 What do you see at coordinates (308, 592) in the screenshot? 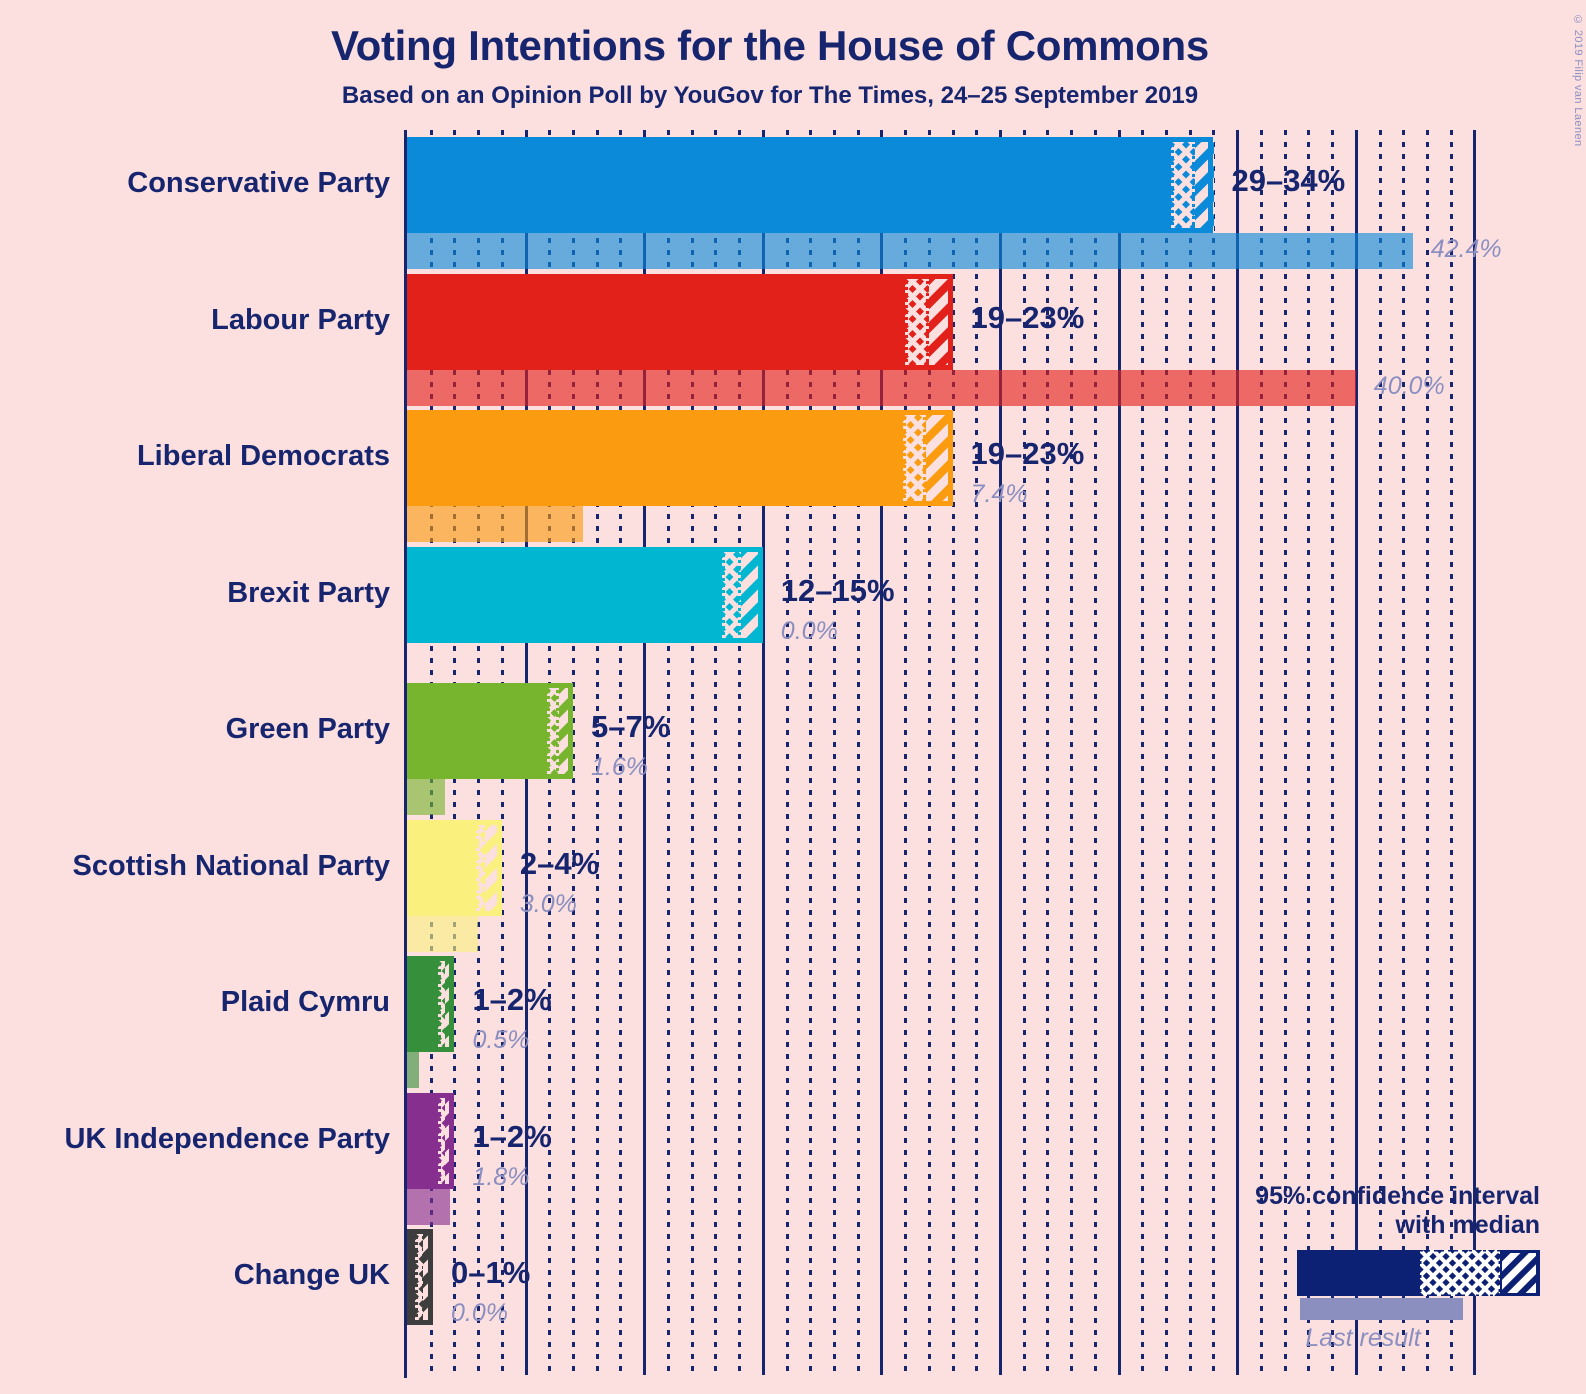
I see `party-label-brexit-party: Brexit Party` at bounding box center [308, 592].